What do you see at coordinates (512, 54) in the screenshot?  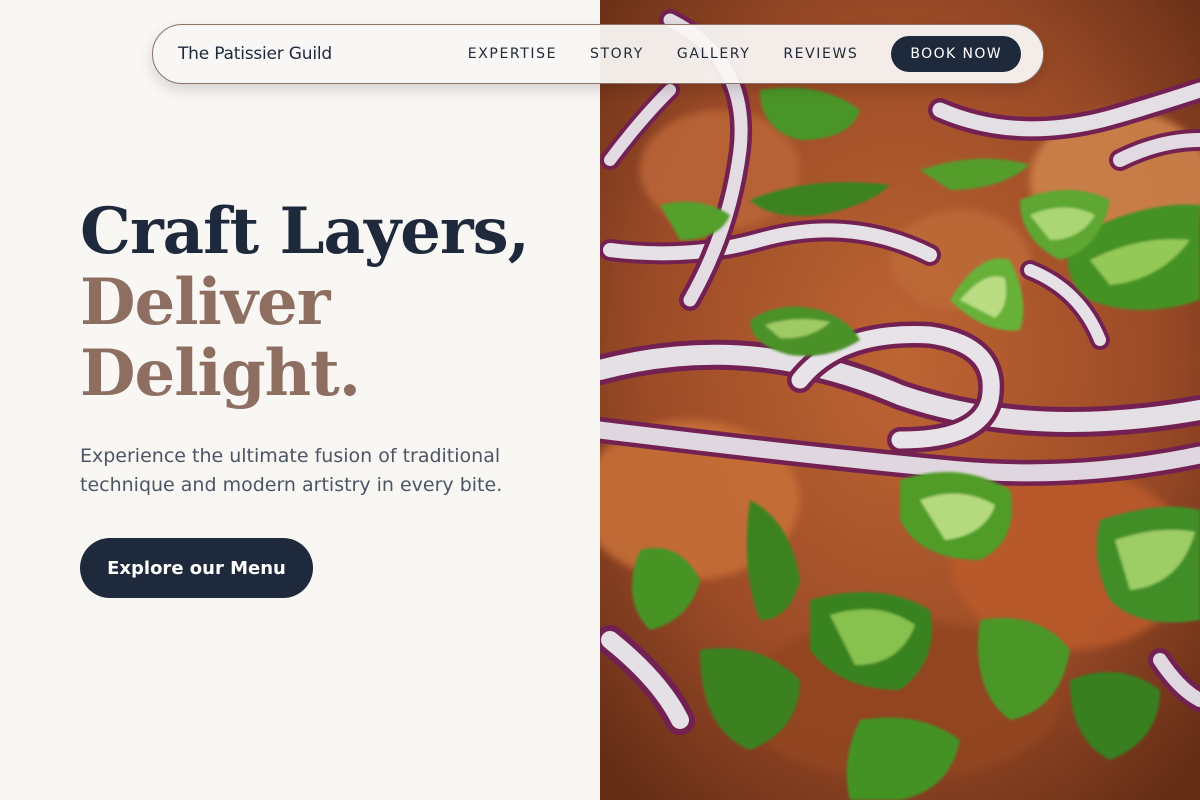 I see `nav-link-expertise: EXPERTISE` at bounding box center [512, 54].